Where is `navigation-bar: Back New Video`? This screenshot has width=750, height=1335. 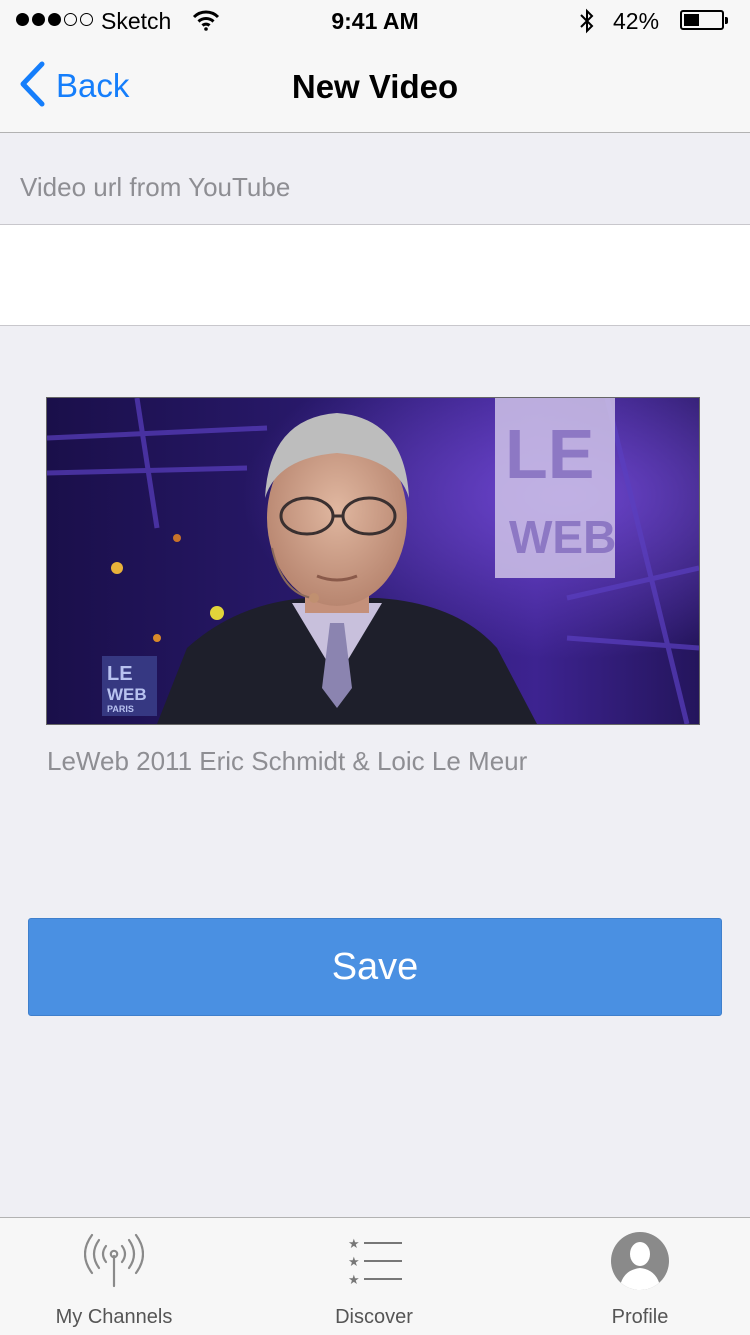
navigation-bar: Back New Video is located at coordinates (375, 86).